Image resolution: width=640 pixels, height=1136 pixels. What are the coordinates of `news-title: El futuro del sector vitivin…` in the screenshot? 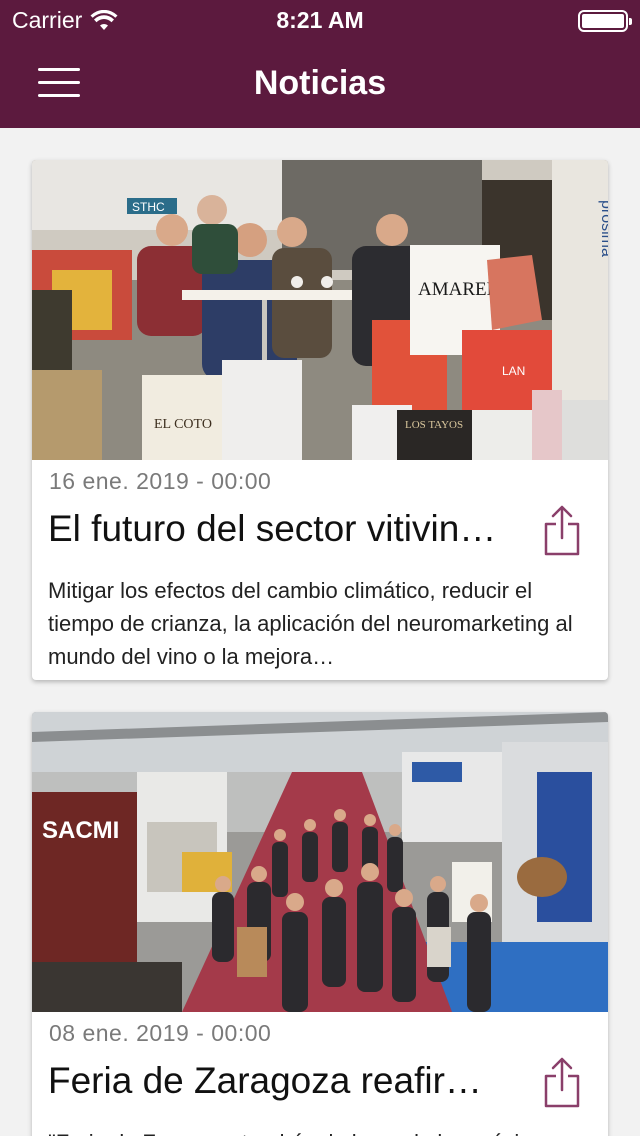 It's located at (283, 529).